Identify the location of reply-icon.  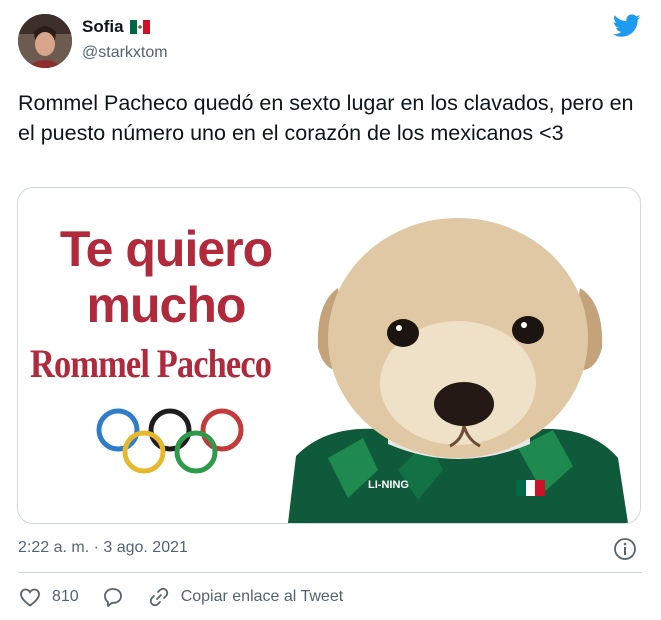
(112, 597).